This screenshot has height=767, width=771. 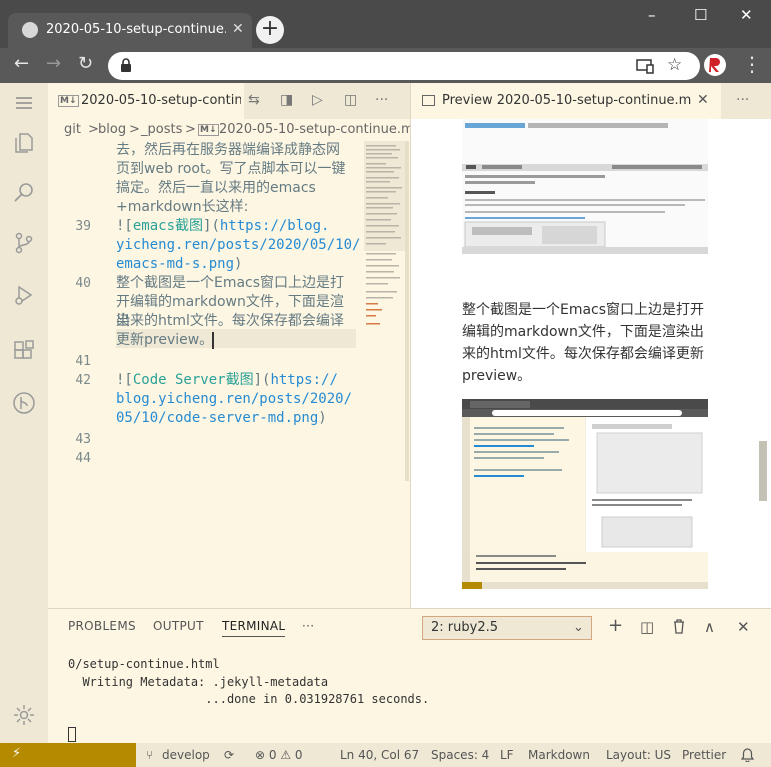 What do you see at coordinates (182, 207) in the screenshot?
I see `code-token: +markdown长这样:` at bounding box center [182, 207].